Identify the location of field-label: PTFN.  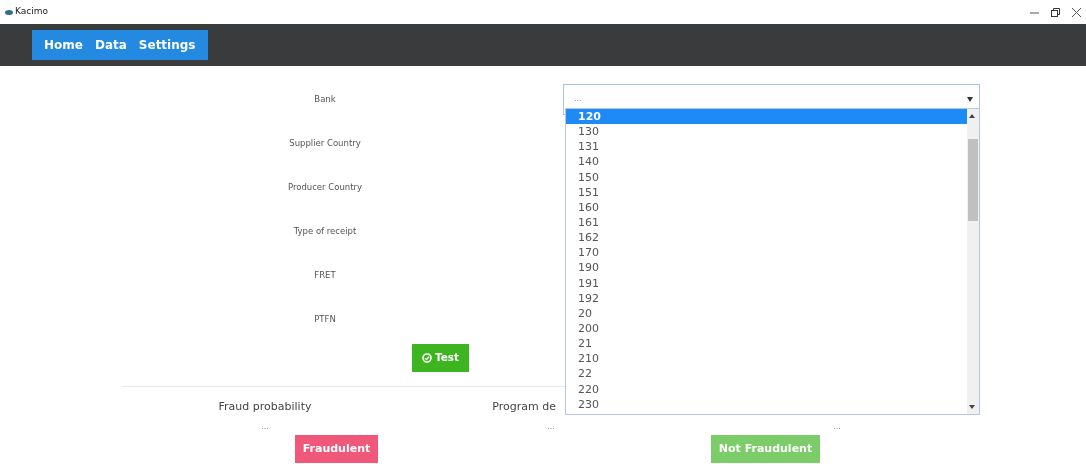
(325, 319).